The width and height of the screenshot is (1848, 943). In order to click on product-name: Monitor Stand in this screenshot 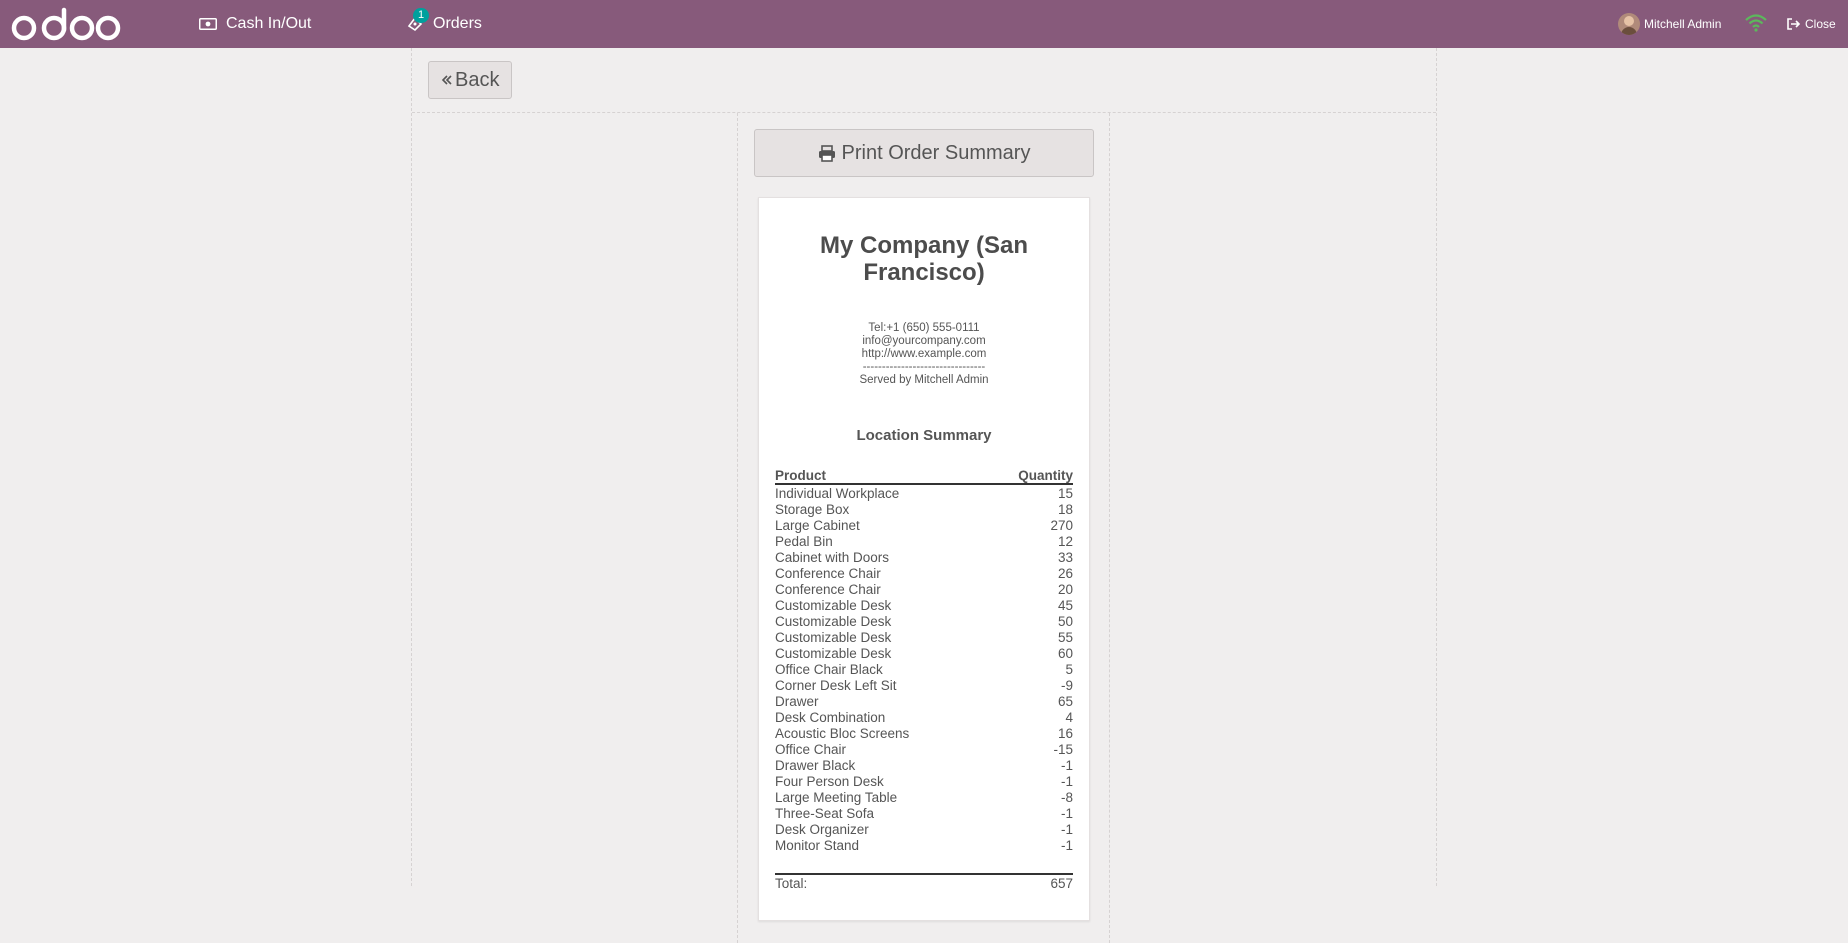, I will do `click(817, 845)`.